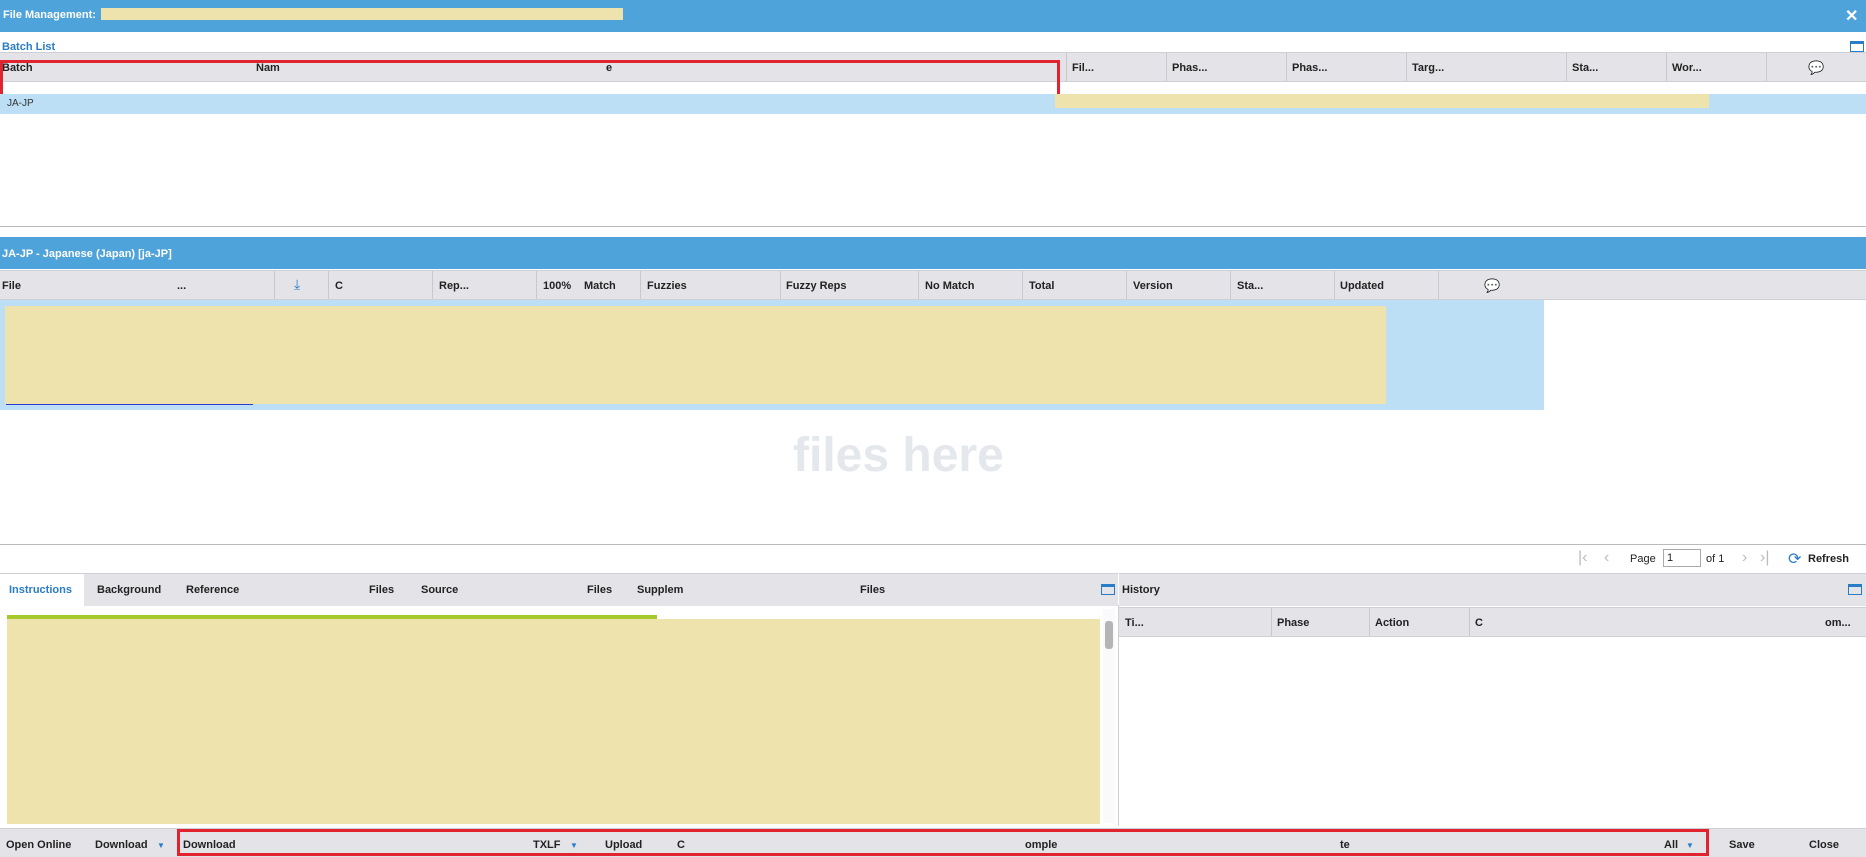 The height and width of the screenshot is (857, 1866). What do you see at coordinates (87, 254) in the screenshot?
I see `locale-title: JA-JP - Japanese (Japan) [ja-JP]` at bounding box center [87, 254].